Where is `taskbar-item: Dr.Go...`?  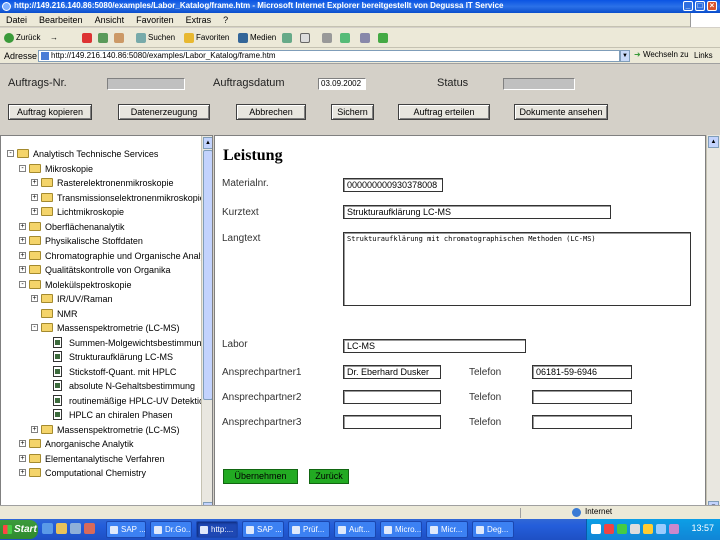 taskbar-item: Dr.Go... is located at coordinates (171, 529).